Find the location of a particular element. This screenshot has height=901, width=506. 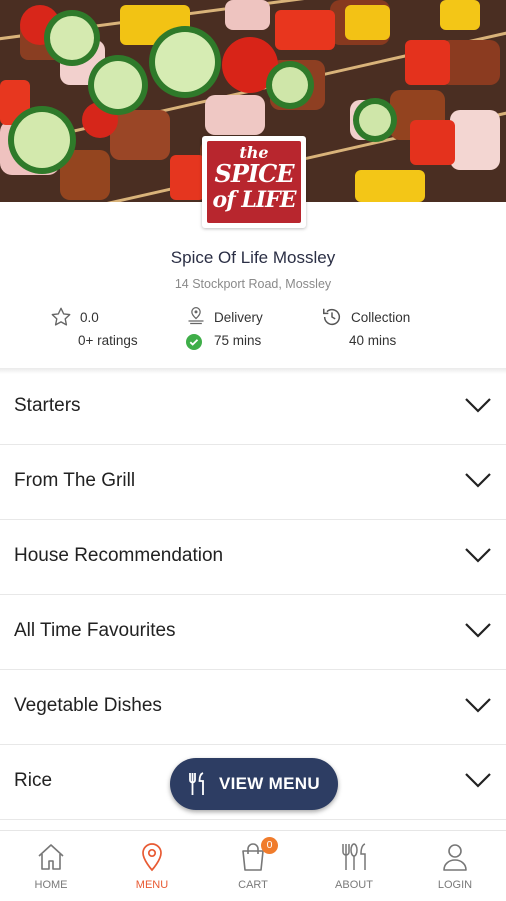

category-row-house-recommendation: House Recommendation is located at coordinates (253, 557).